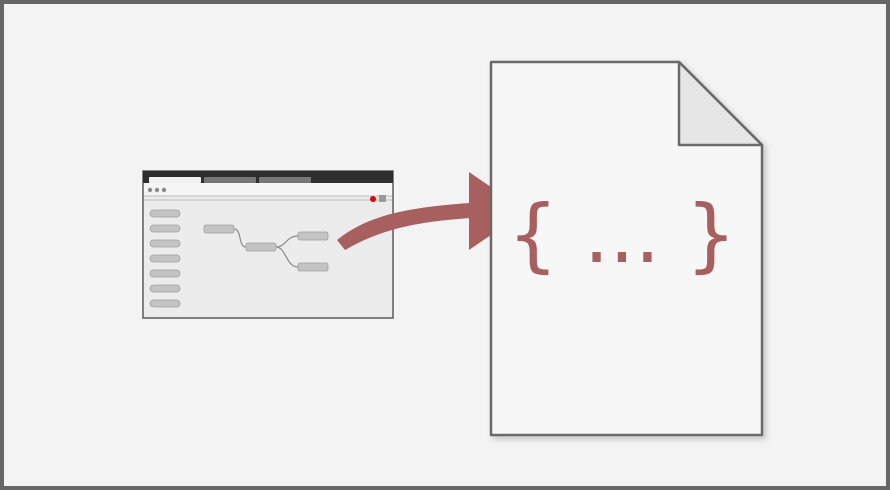 This screenshot has width=890, height=490. I want to click on editor-window-icon, so click(268, 244).